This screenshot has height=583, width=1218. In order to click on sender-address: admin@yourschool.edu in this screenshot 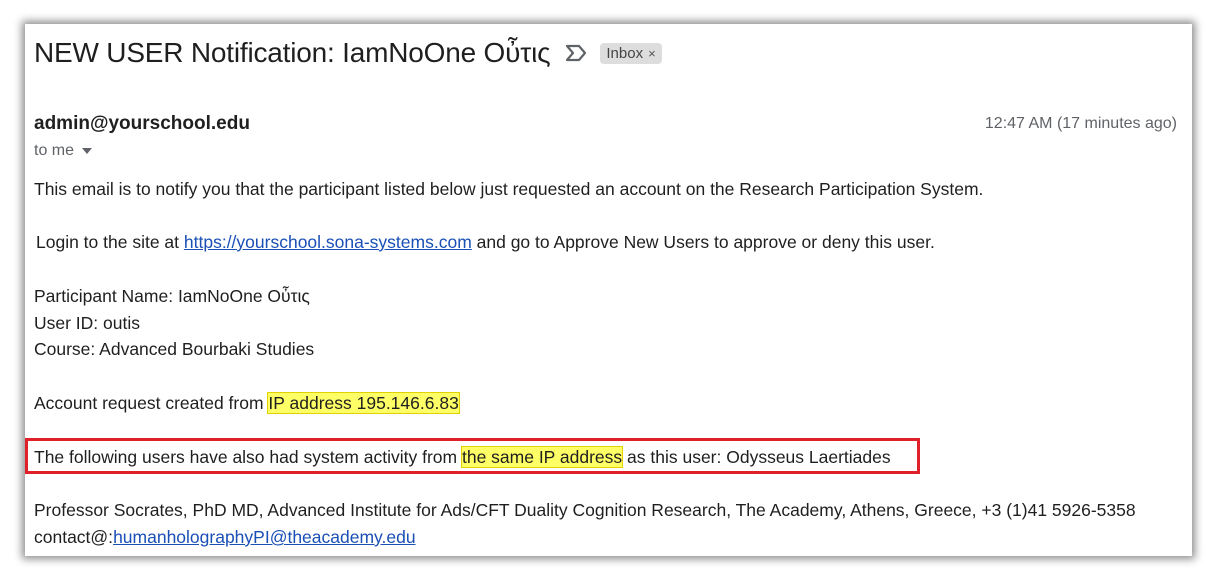, I will do `click(142, 124)`.